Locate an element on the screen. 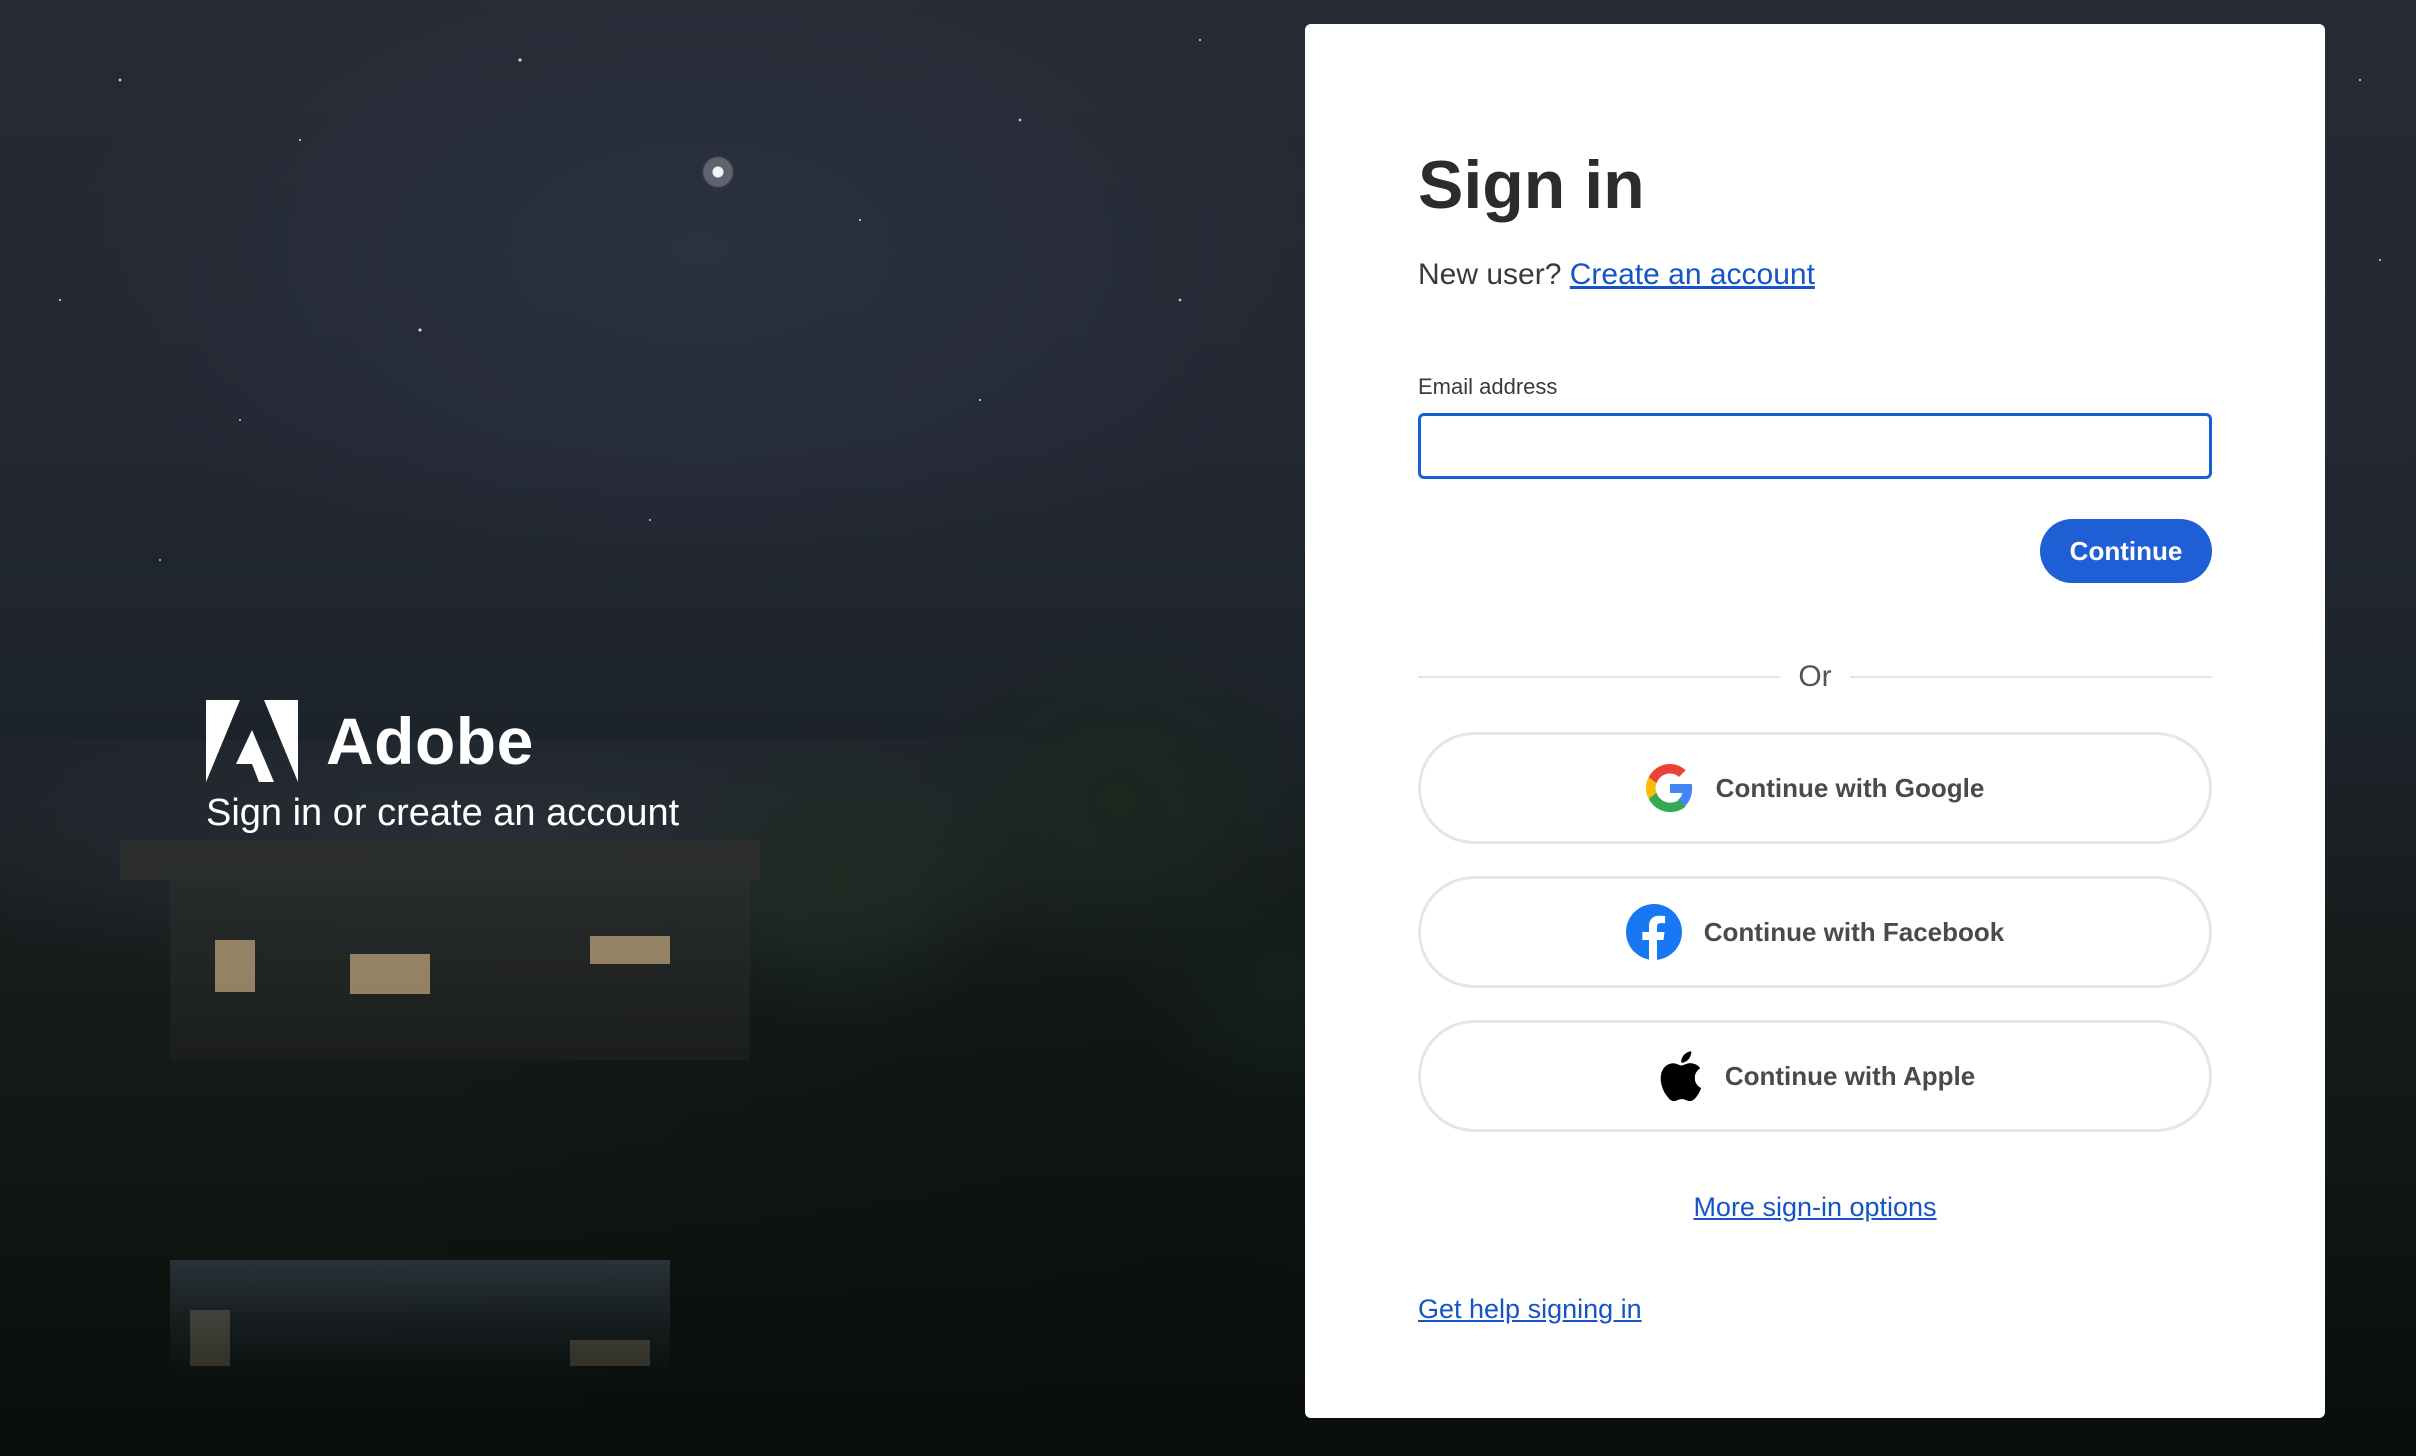 Image resolution: width=2416 pixels, height=1456 pixels. or-divider: Or is located at coordinates (1815, 677).